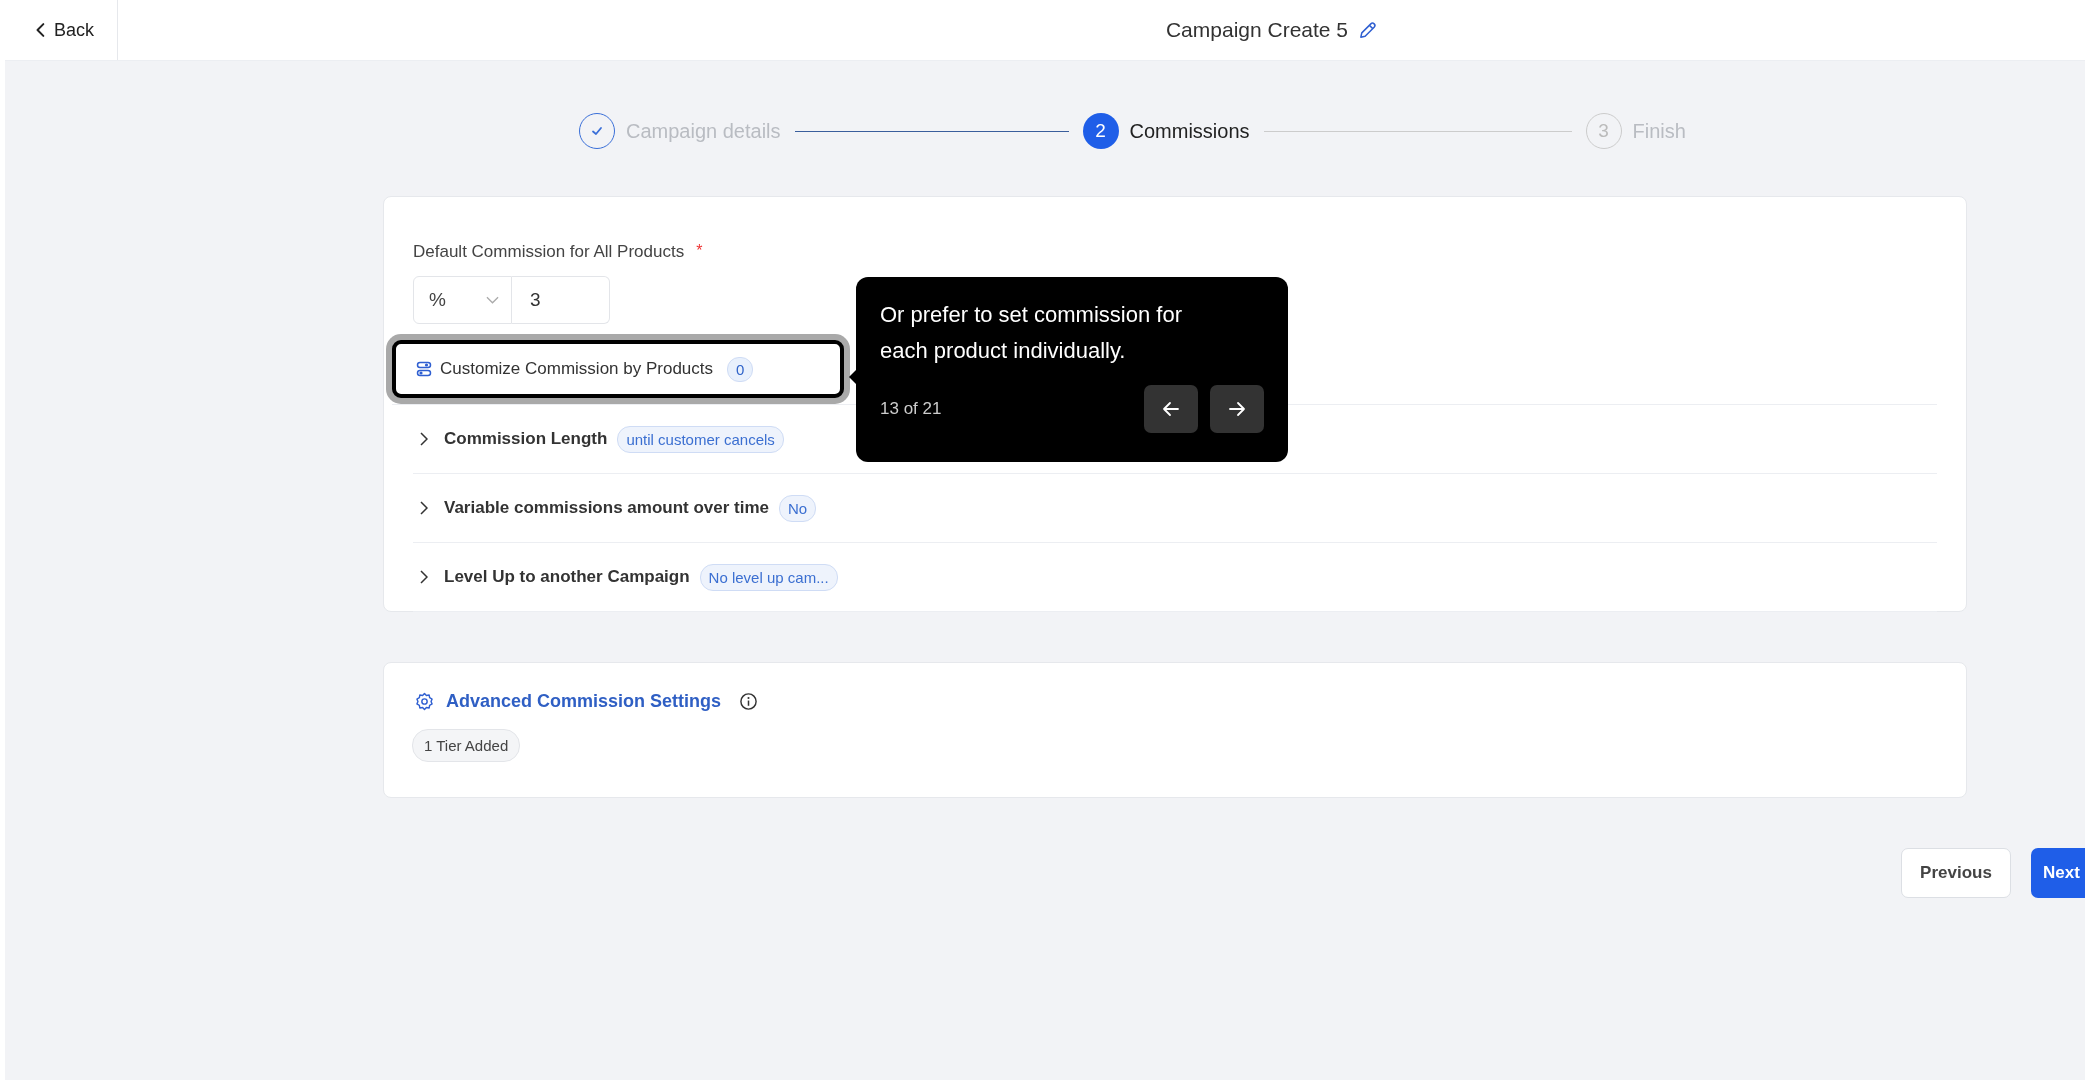 Image resolution: width=2088 pixels, height=1080 pixels. I want to click on check-icon, so click(597, 131).